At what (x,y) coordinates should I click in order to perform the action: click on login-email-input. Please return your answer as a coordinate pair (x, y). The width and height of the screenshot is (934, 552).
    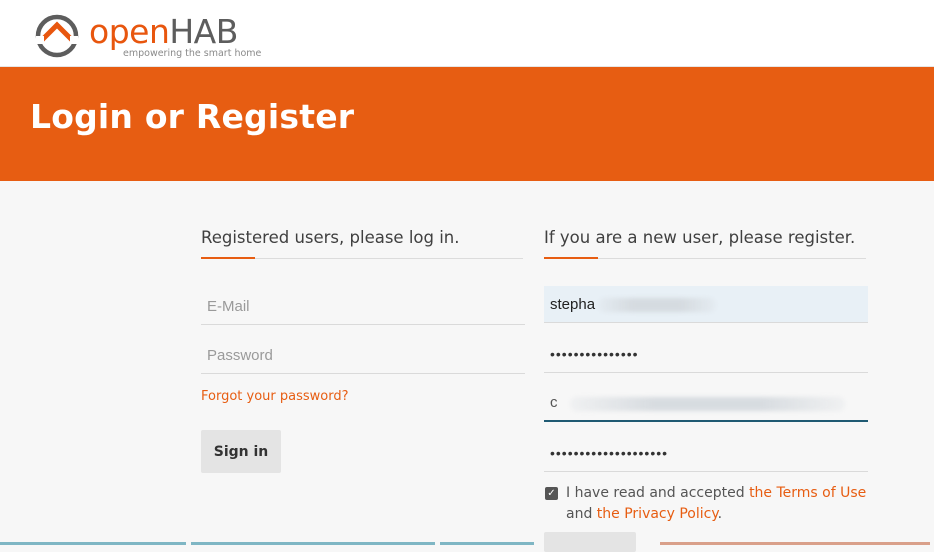
    Looking at the image, I should click on (363, 306).